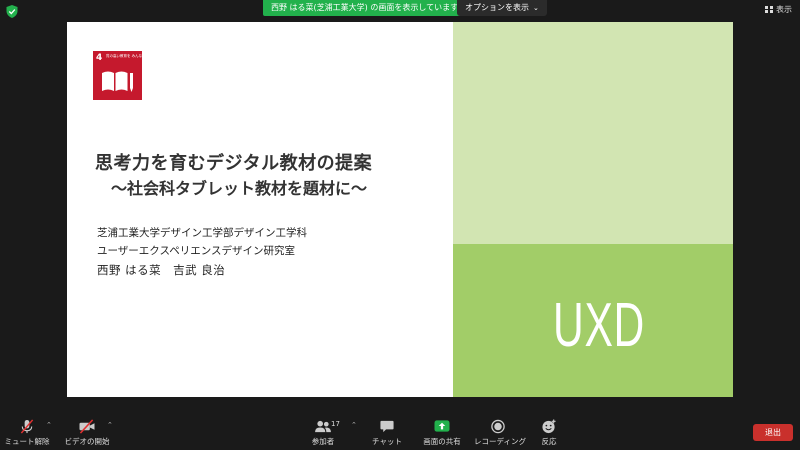 Image resolution: width=800 pixels, height=450 pixels. I want to click on participants-icon, so click(323, 426).